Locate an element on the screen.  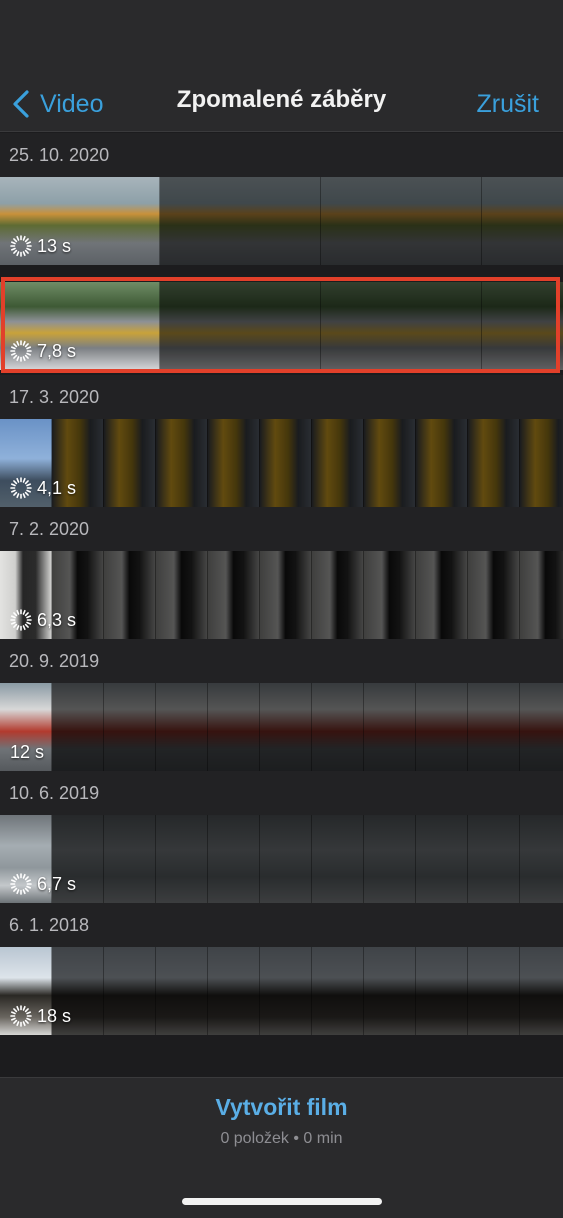
video-clip: 4,1 s is located at coordinates (281, 463).